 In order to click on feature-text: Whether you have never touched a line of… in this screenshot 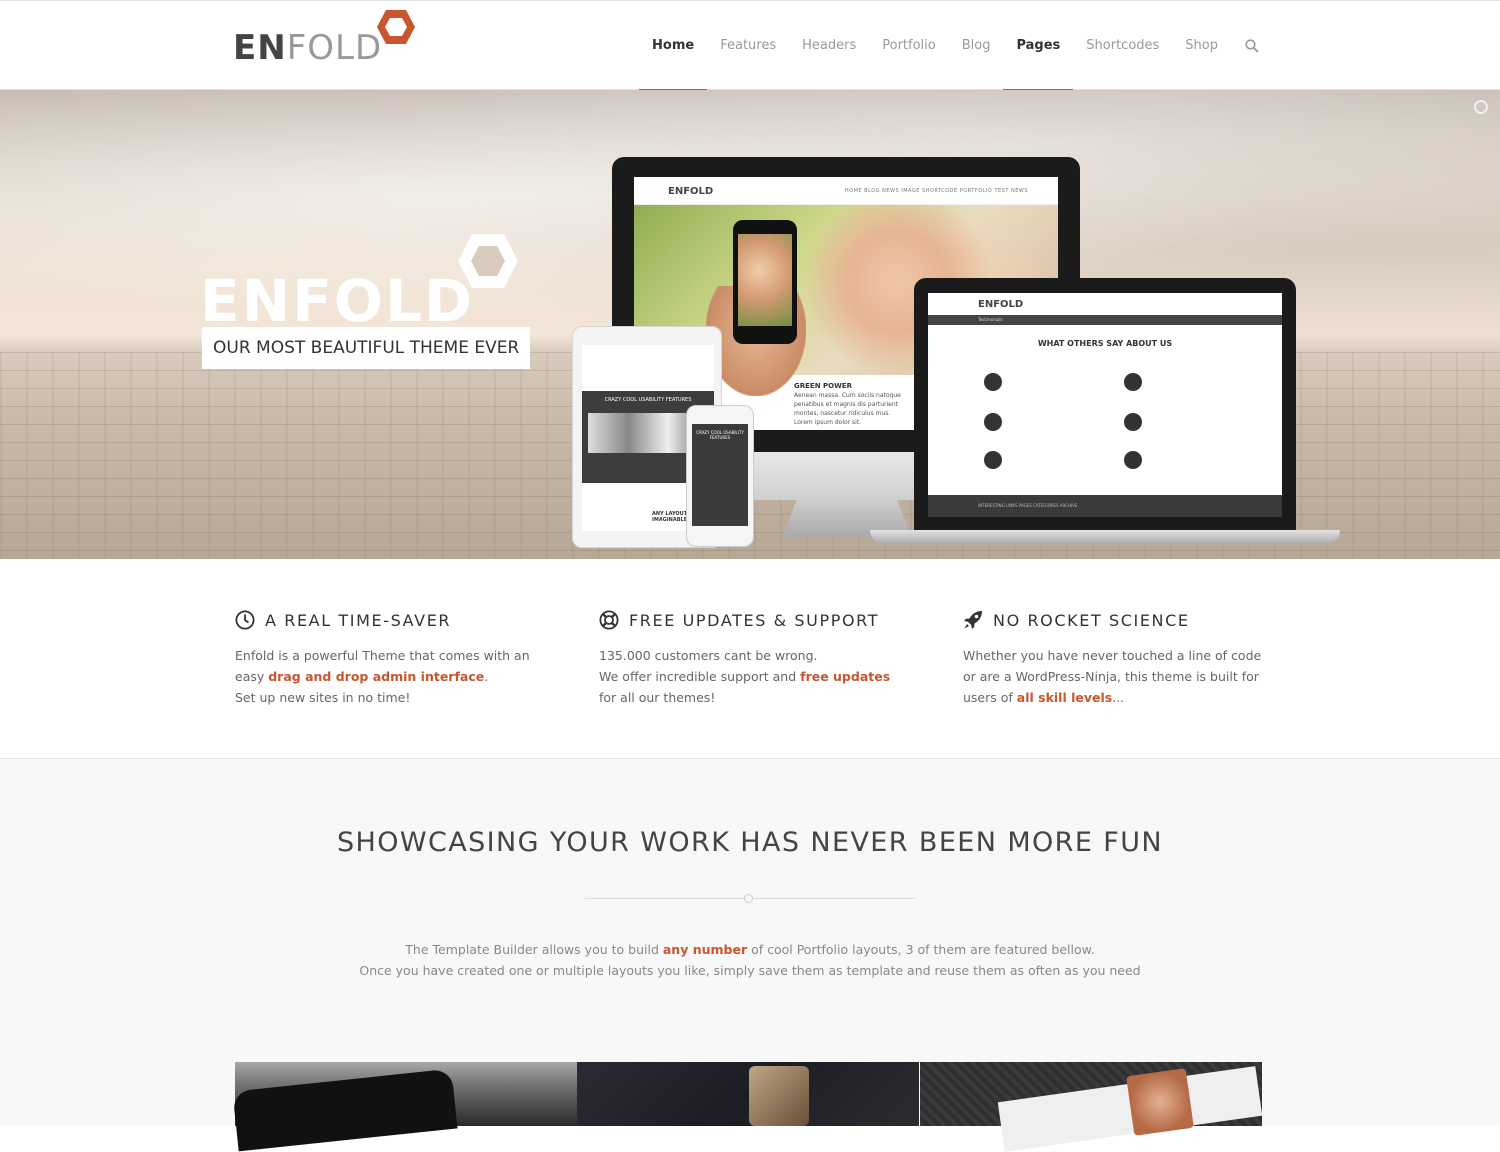, I will do `click(1113, 676)`.